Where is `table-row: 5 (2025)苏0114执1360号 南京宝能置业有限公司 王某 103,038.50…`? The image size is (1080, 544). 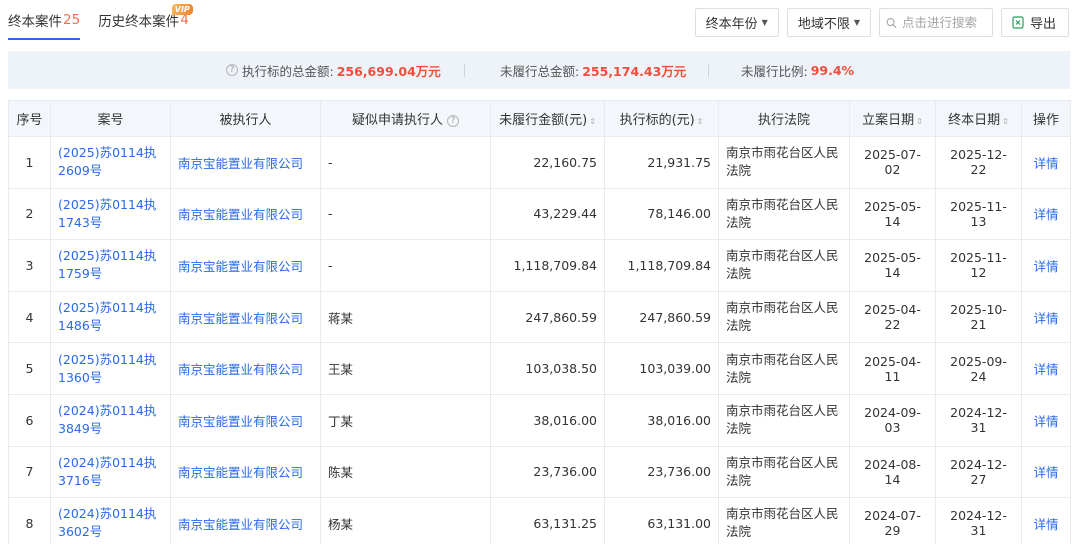 table-row: 5 (2025)苏0114执1360号 南京宝能置业有限公司 王某 103,038.50… is located at coordinates (539, 368).